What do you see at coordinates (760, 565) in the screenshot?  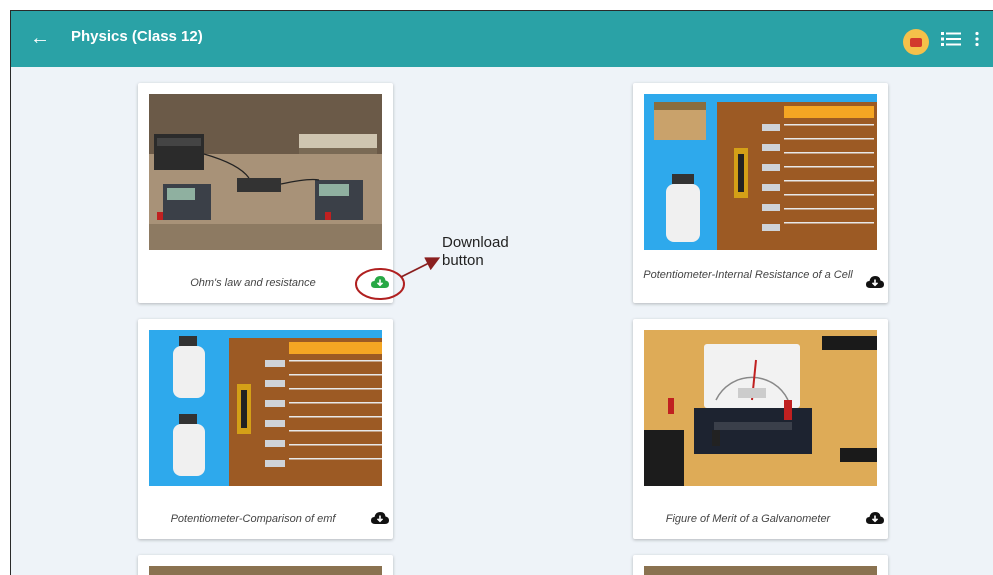 I see `experiment-card-partial-right` at bounding box center [760, 565].